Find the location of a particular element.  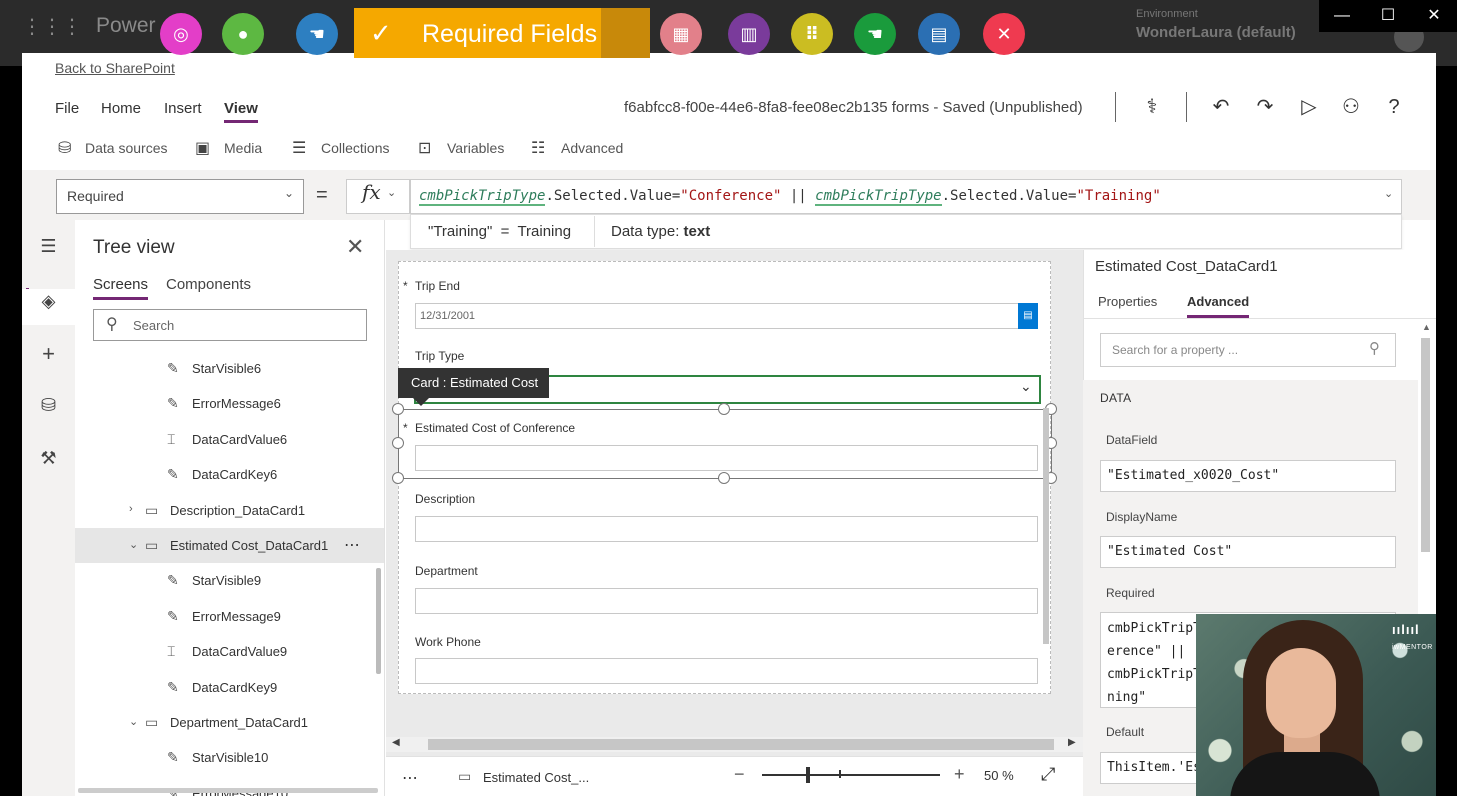

app-launcher-icon: ⋮⋮⋮ is located at coordinates (52, 27).